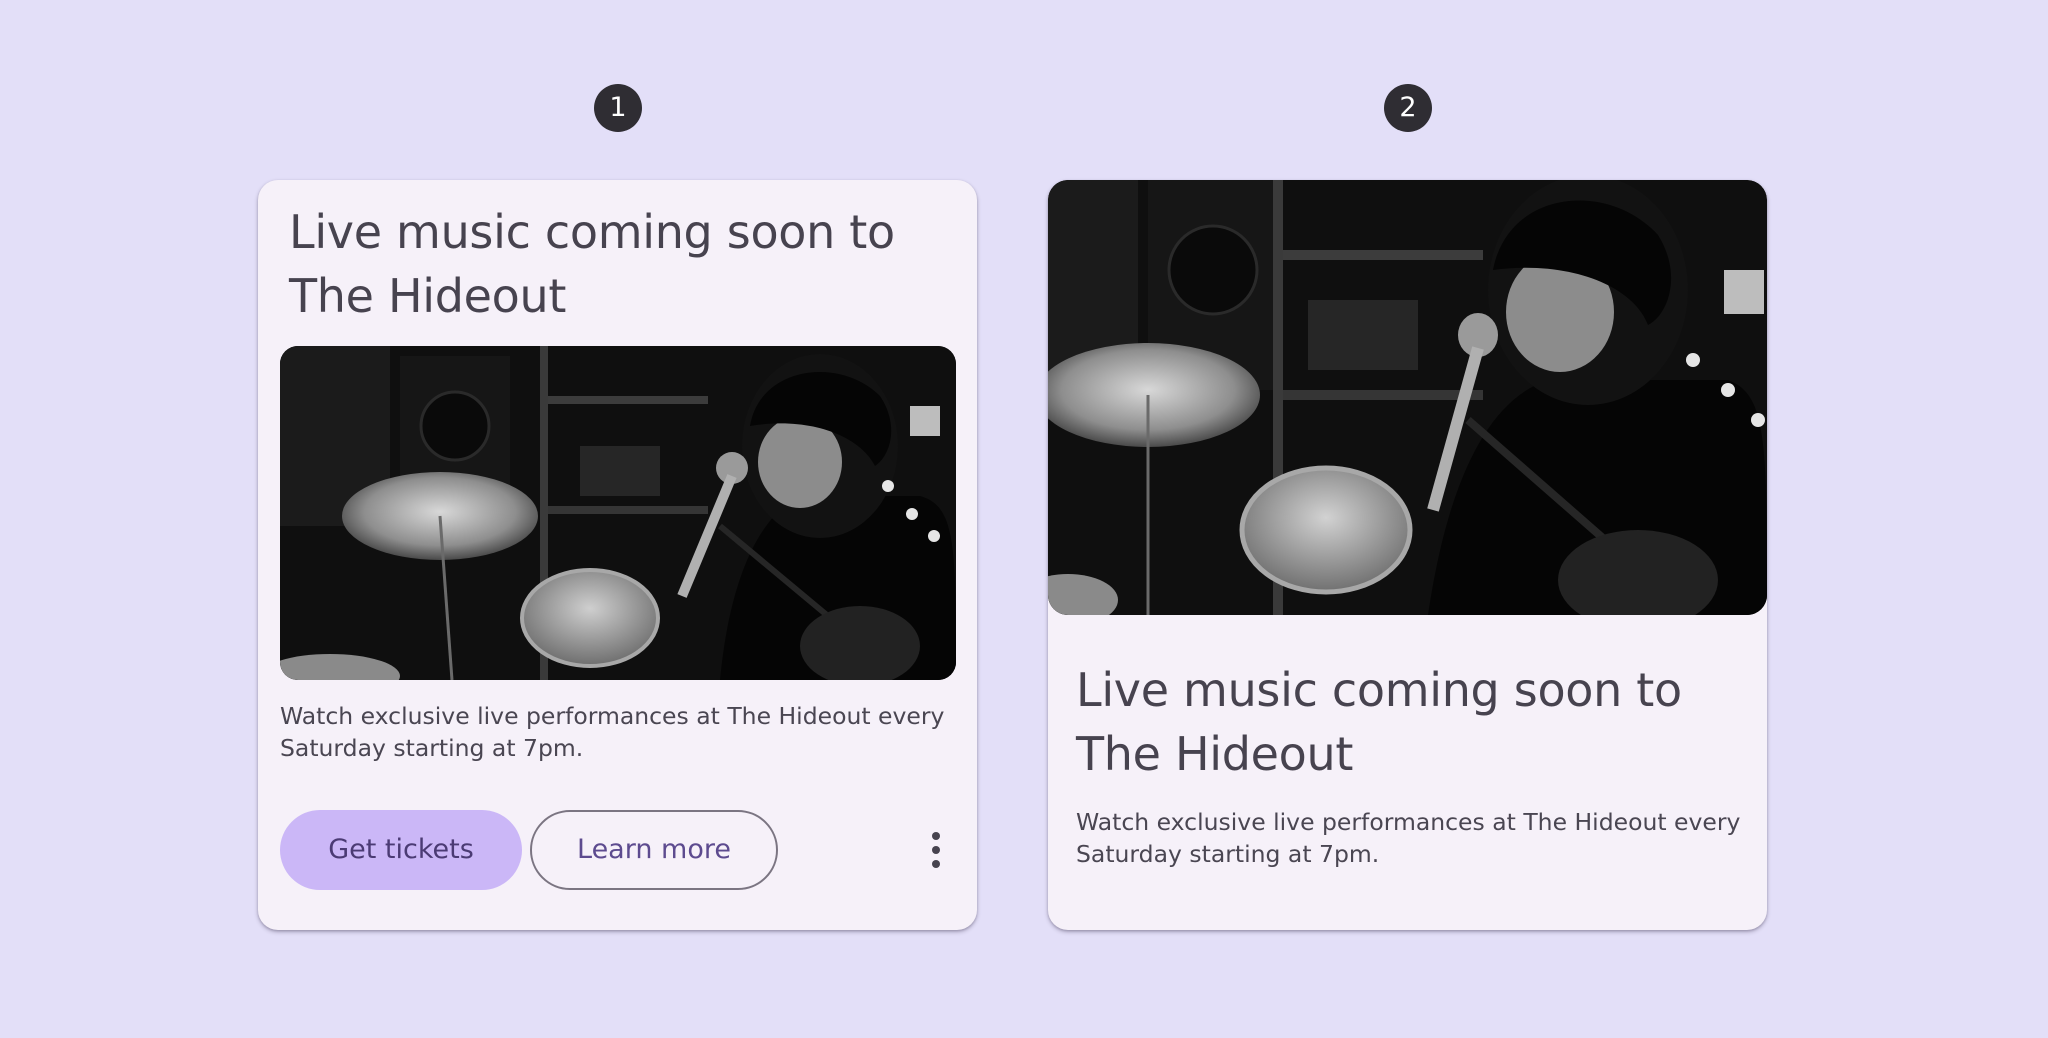 The height and width of the screenshot is (1038, 2048). I want to click on get-tickets-button: Get tickets, so click(401, 850).